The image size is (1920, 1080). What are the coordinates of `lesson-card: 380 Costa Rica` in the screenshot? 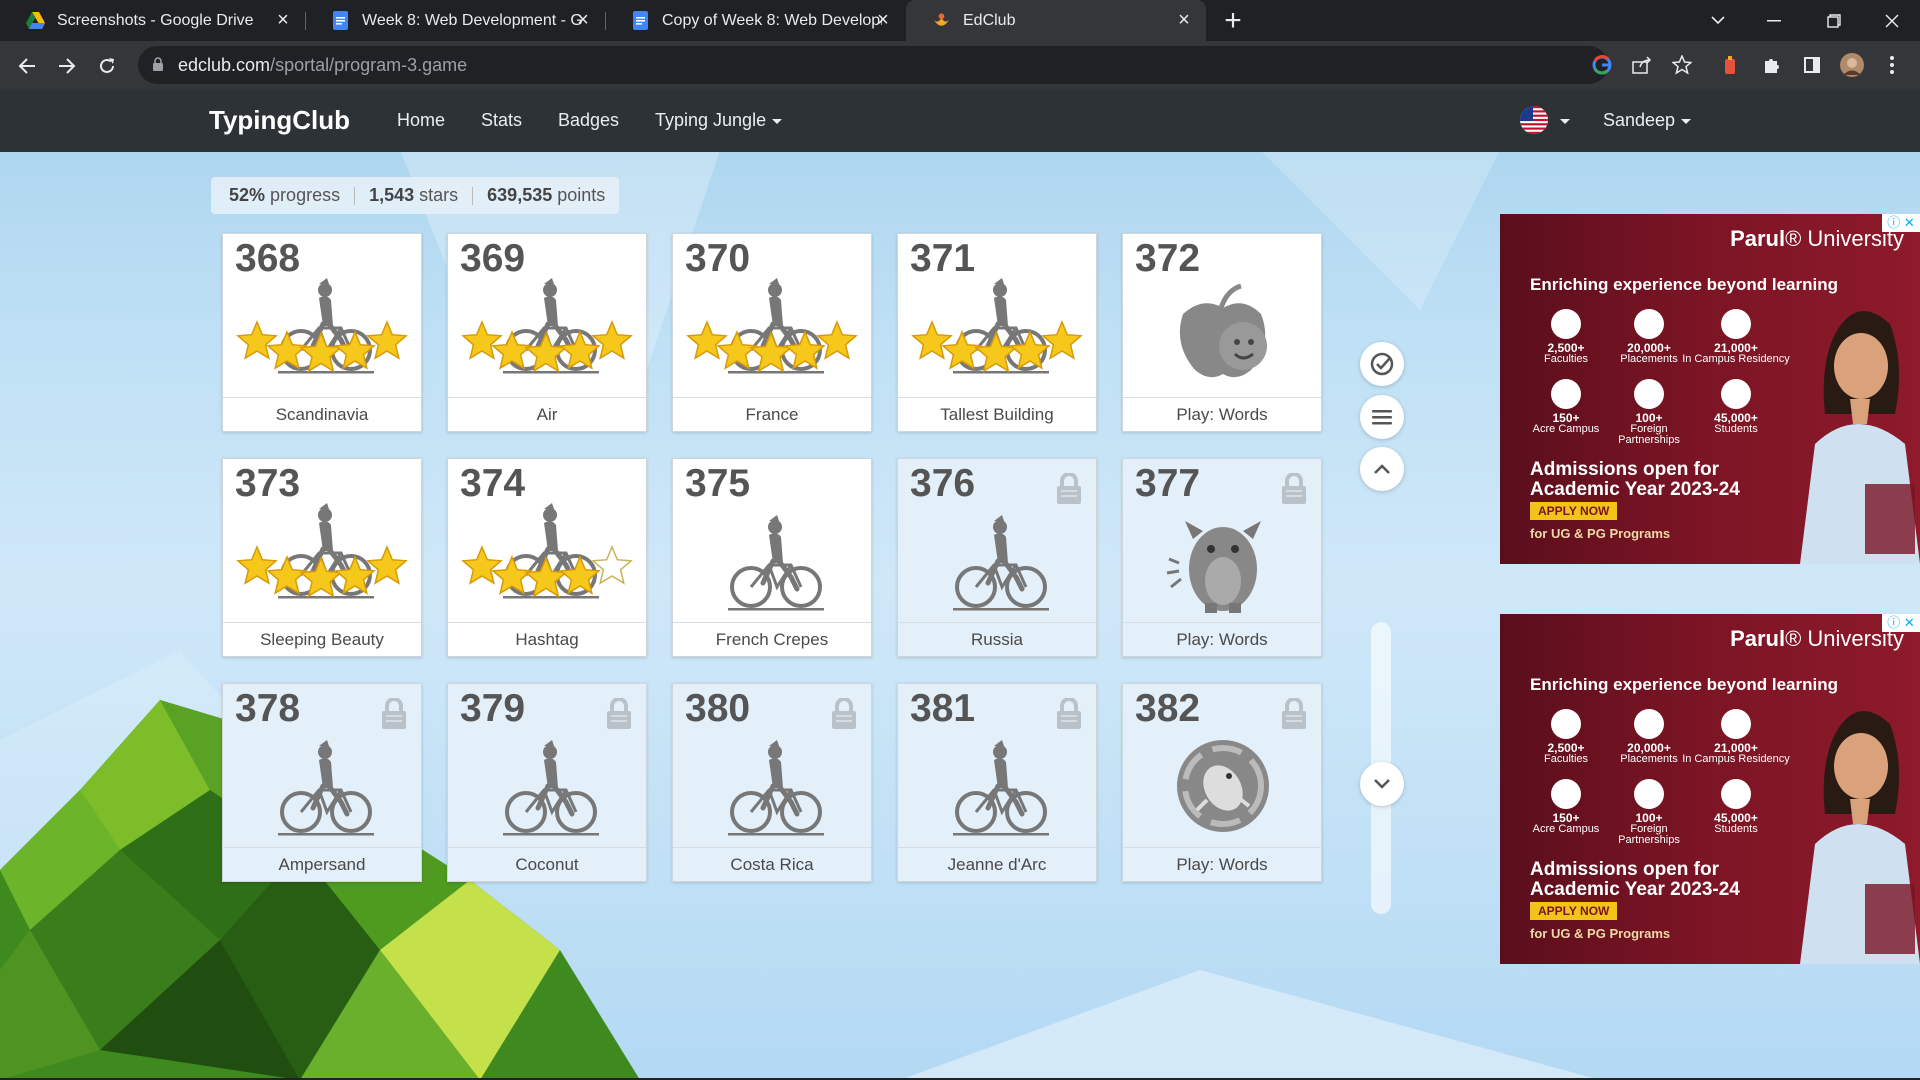 It's located at (772, 782).